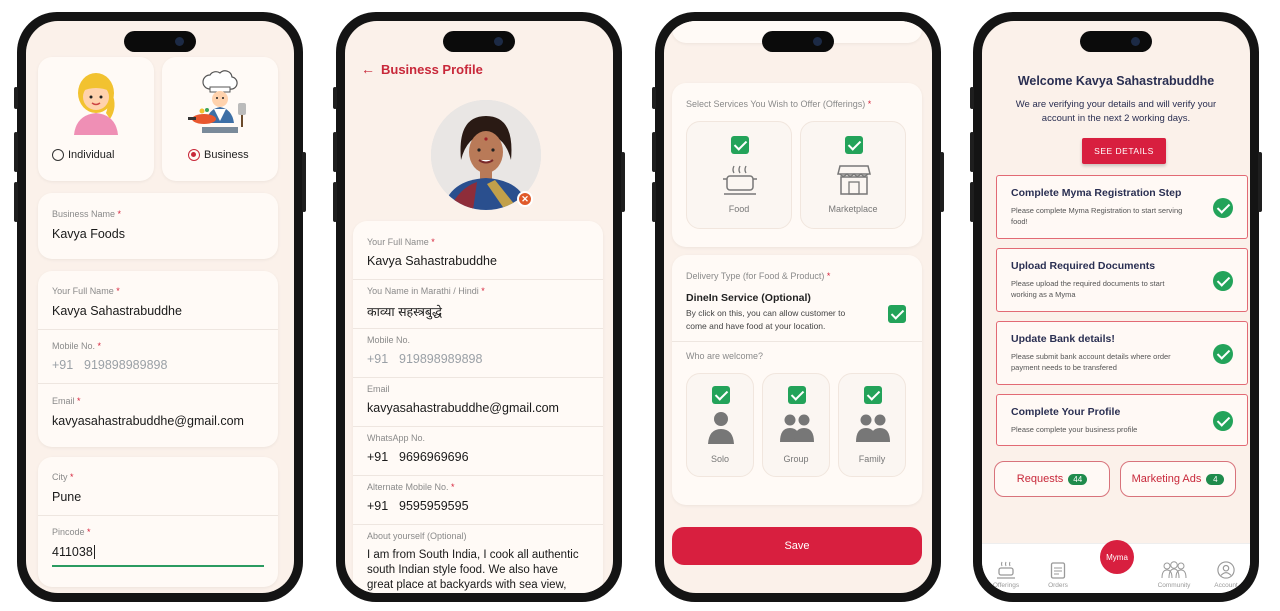 Image resolution: width=1280 pixels, height=611 pixels. I want to click on offerings-icon, so click(1006, 570).